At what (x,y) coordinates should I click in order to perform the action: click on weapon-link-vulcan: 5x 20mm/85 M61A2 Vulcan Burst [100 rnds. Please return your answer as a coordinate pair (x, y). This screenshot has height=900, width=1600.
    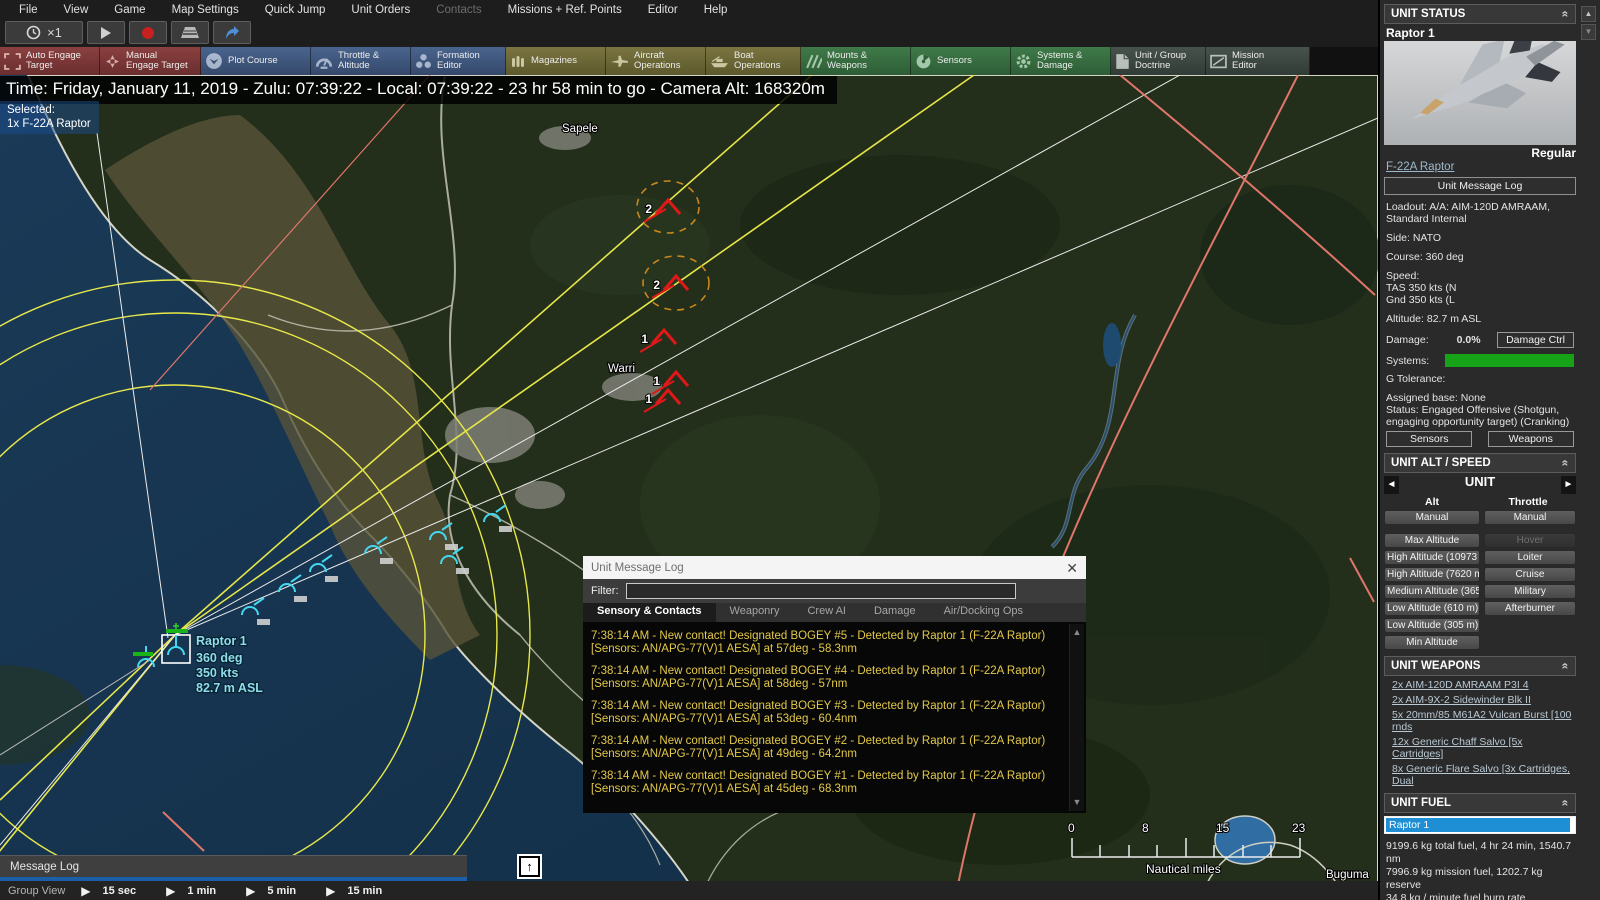
    Looking at the image, I should click on (1484, 721).